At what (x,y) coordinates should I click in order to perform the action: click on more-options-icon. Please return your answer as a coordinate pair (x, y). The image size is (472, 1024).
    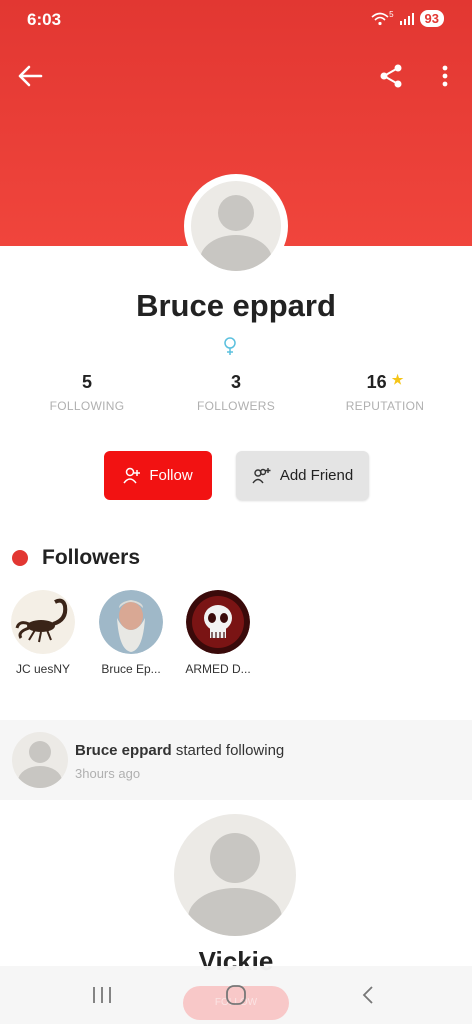
    Looking at the image, I should click on (445, 76).